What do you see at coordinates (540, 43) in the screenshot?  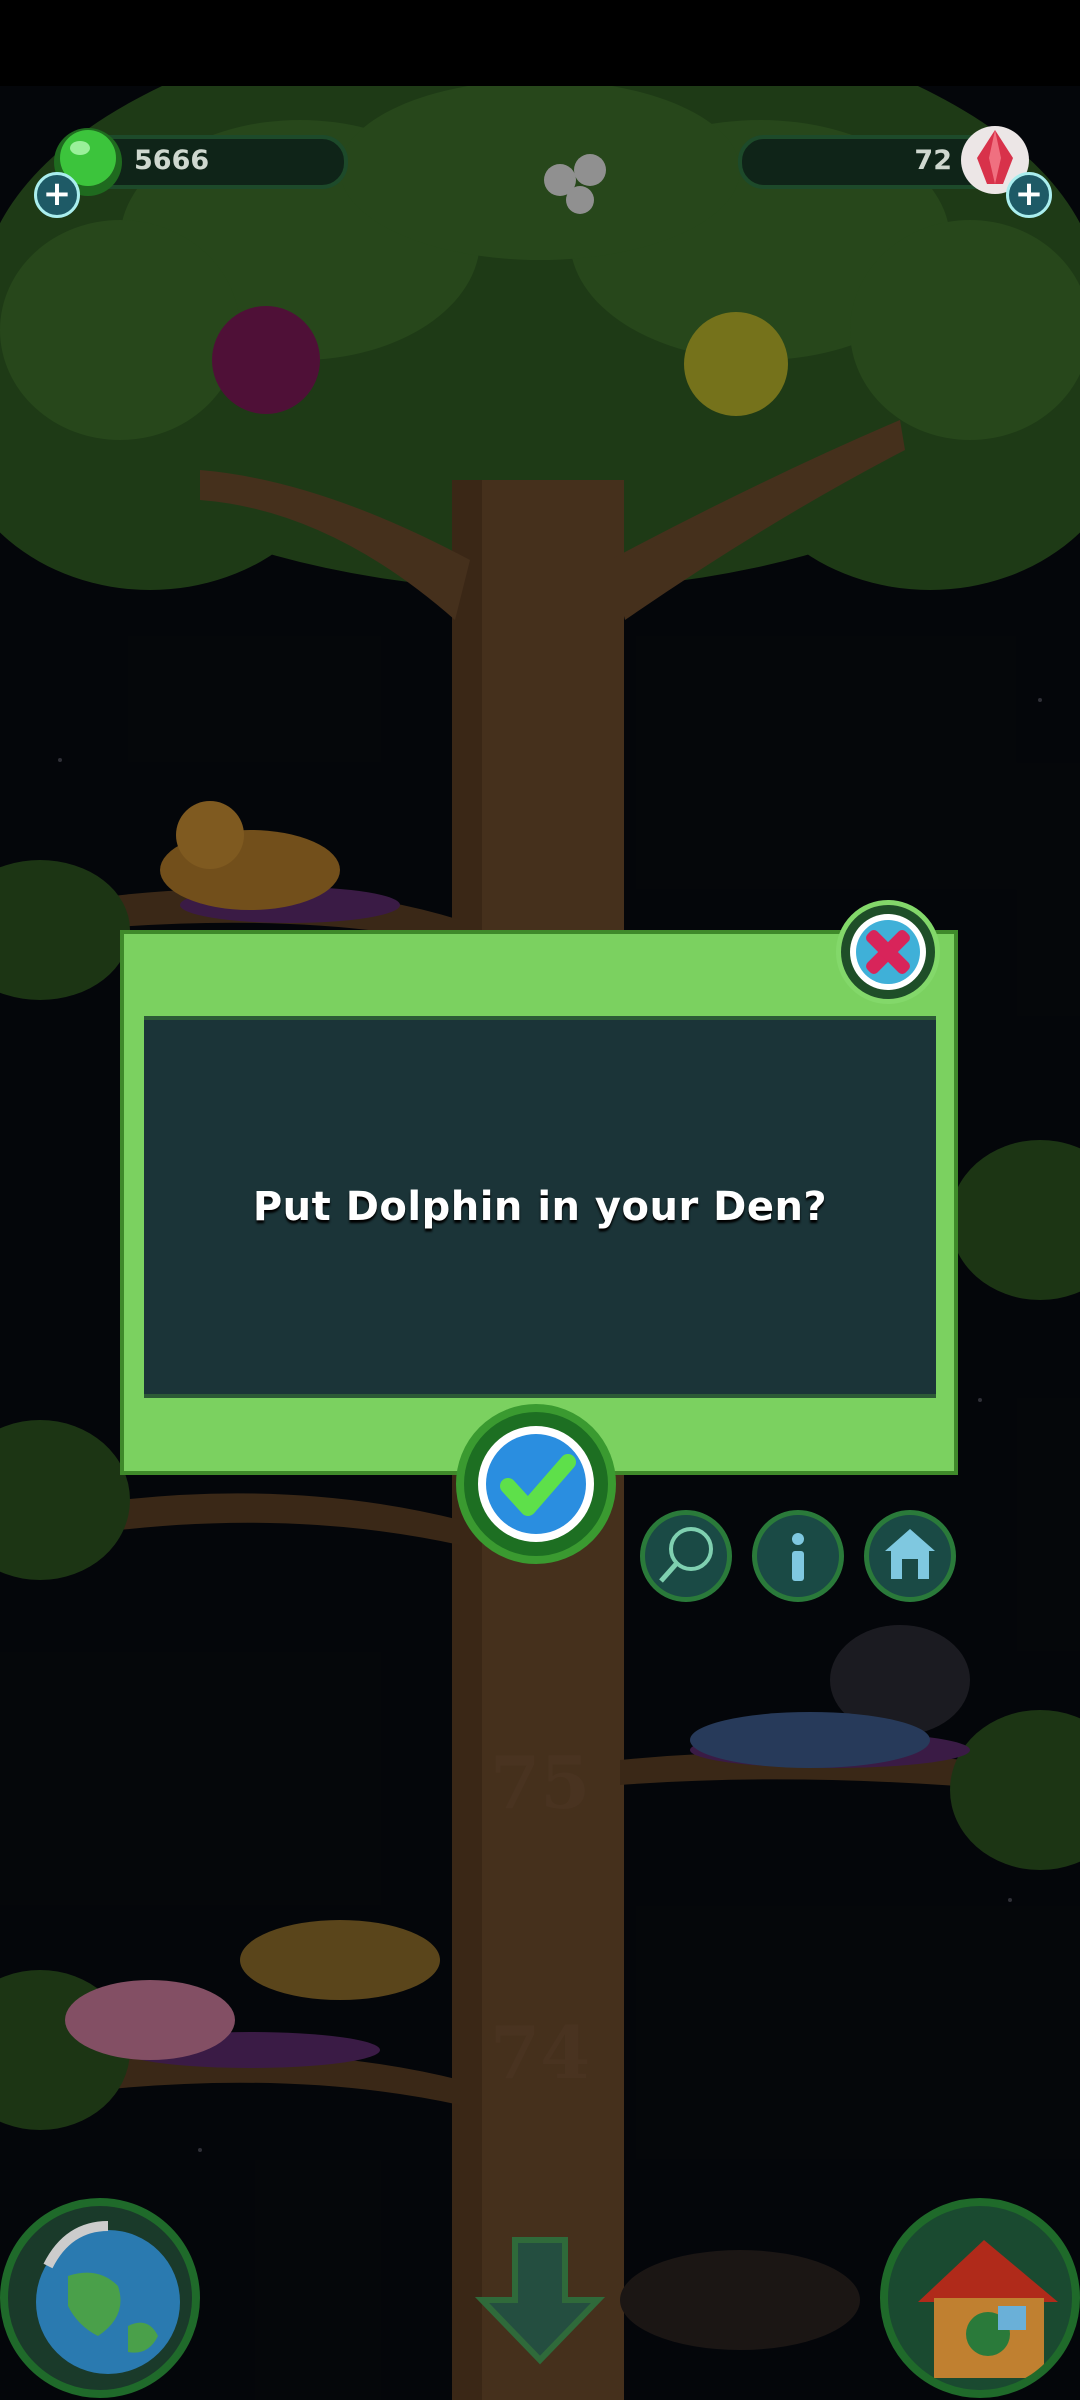 I see `status-bar` at bounding box center [540, 43].